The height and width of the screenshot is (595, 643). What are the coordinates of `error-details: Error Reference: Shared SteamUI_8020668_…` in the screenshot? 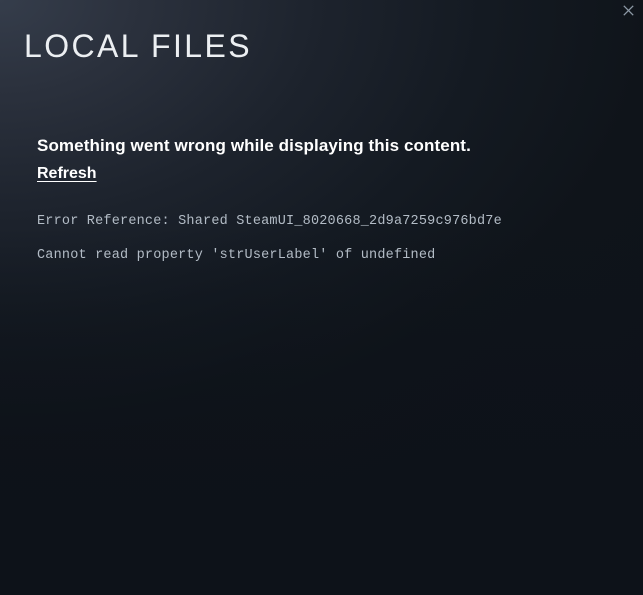 It's located at (328, 238).